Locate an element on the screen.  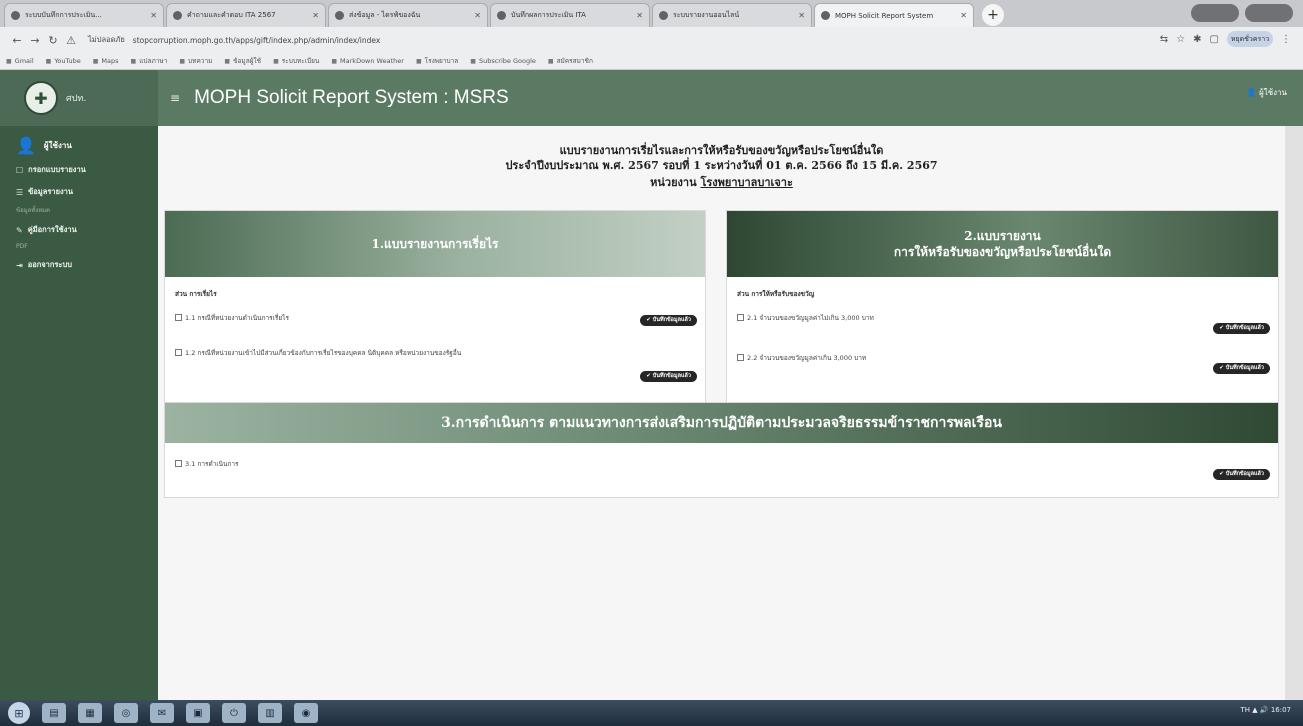
browser-tab: ส่งข้อมูล - ไดรฟ์ของฉัน ✕ is located at coordinates (408, 15).